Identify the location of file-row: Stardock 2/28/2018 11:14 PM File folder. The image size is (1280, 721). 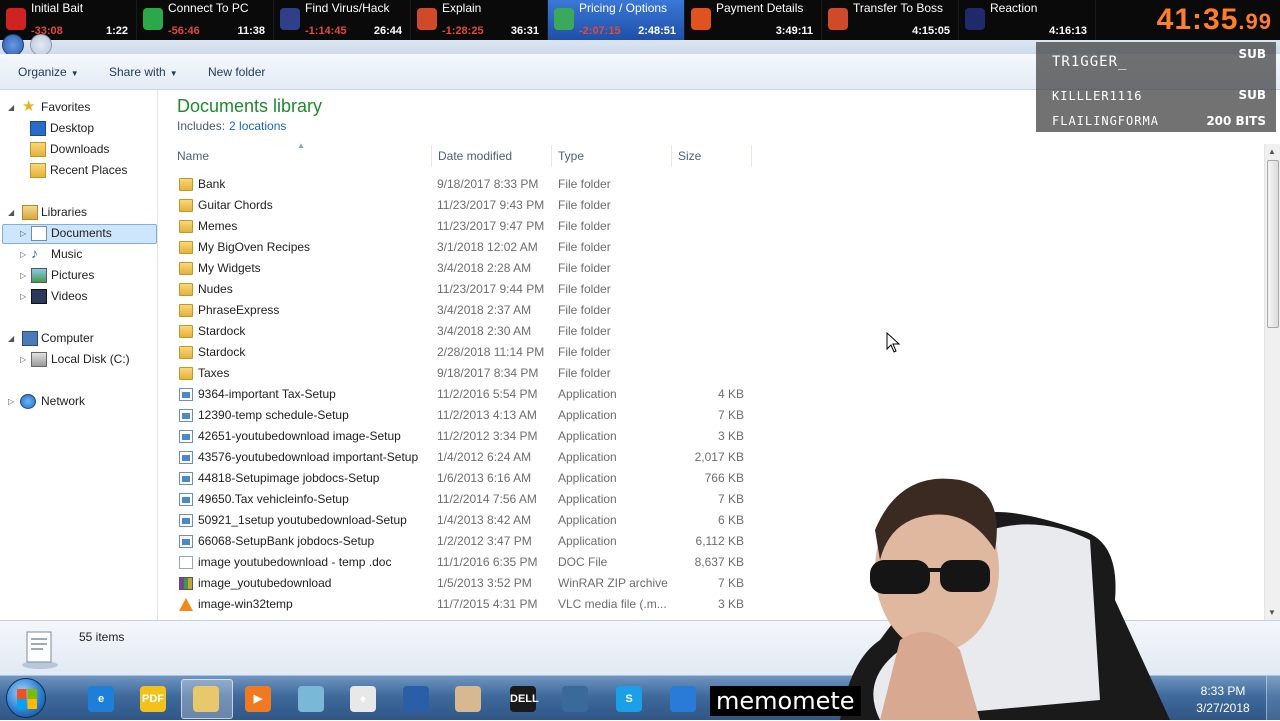
(467, 352).